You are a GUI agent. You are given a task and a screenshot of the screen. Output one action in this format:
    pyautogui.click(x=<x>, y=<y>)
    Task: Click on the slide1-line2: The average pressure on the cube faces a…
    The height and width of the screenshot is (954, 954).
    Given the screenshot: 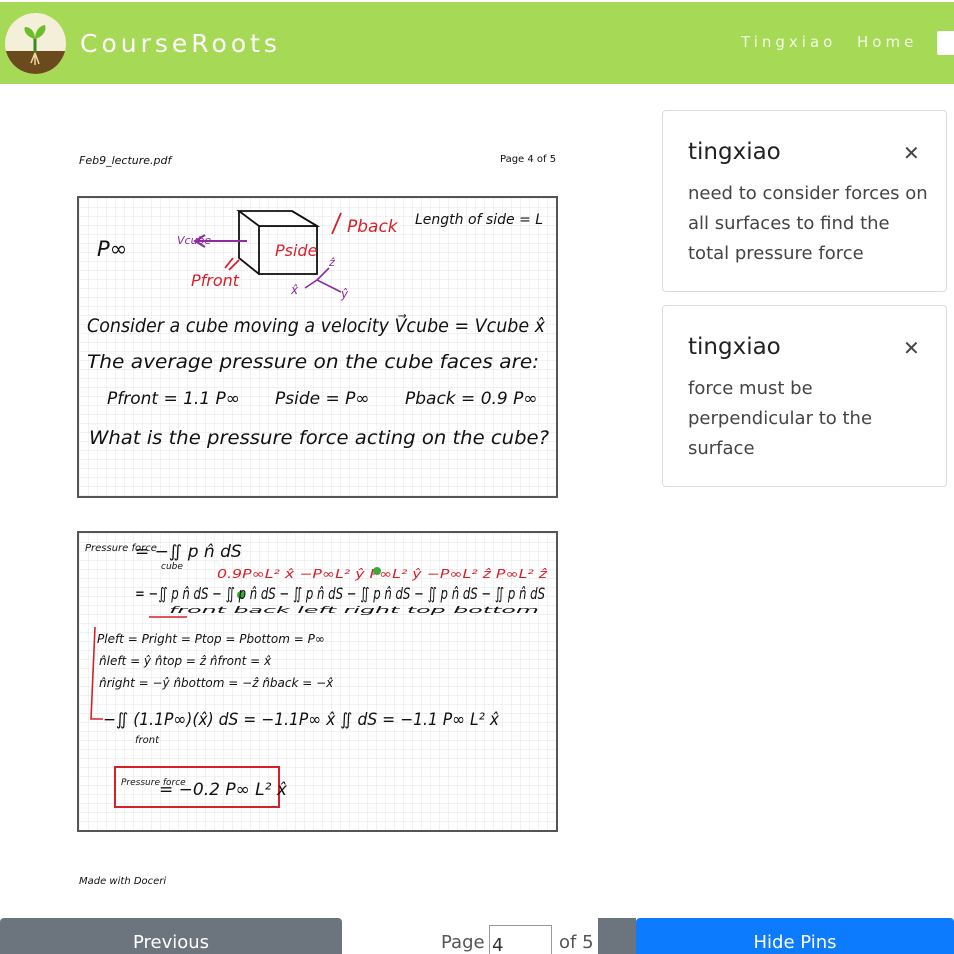 What is the action you would take?
    pyautogui.click(x=313, y=362)
    